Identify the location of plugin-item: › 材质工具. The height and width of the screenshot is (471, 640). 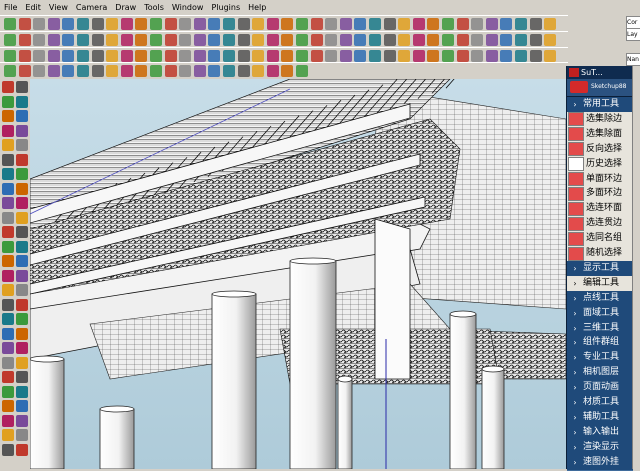
(600, 403).